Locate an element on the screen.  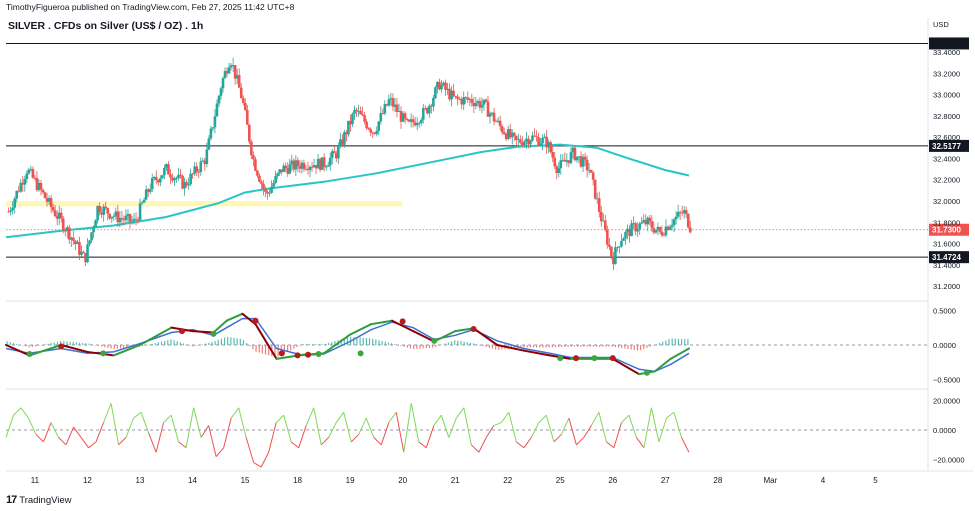
price-tick-label: 33.4000 is located at coordinates (946, 52).